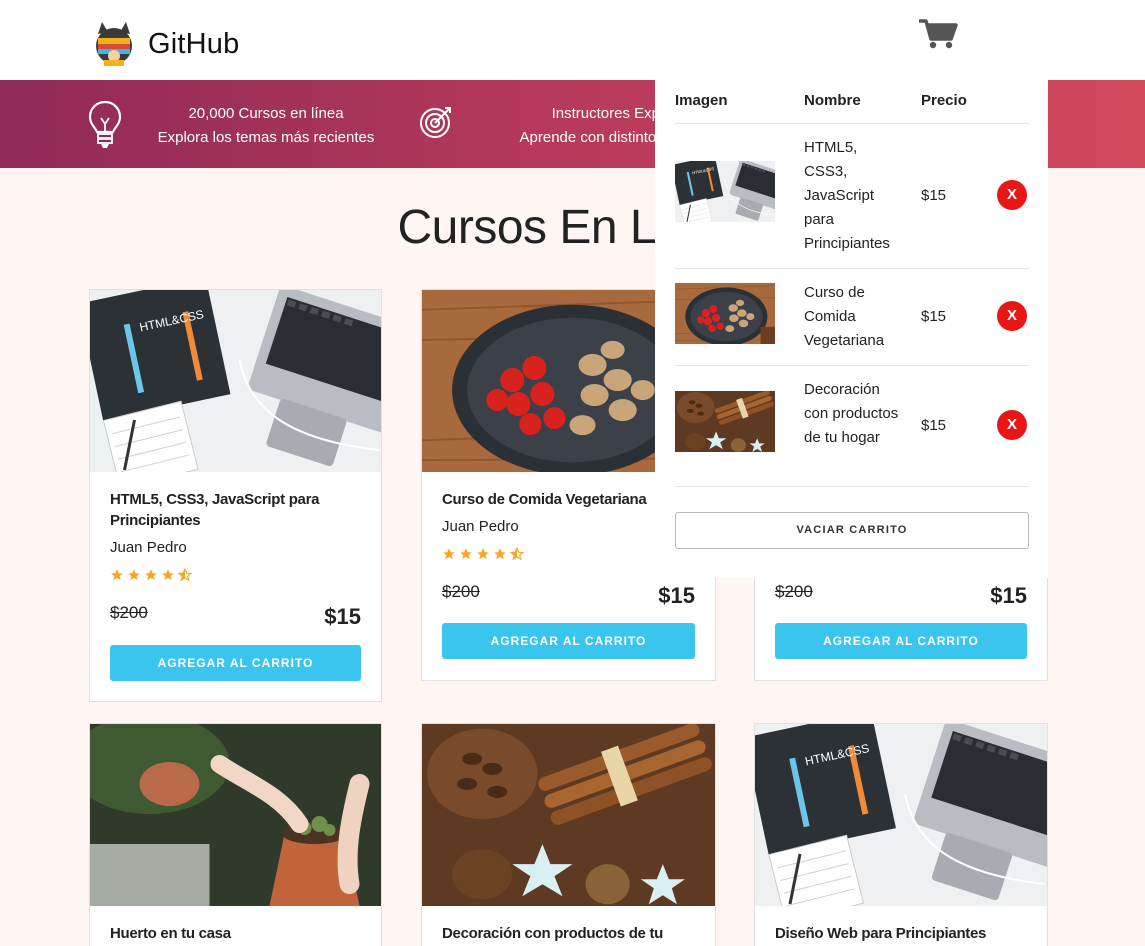 Image resolution: width=1145 pixels, height=946 pixels. What do you see at coordinates (105, 124) in the screenshot?
I see `lightbulb-icon` at bounding box center [105, 124].